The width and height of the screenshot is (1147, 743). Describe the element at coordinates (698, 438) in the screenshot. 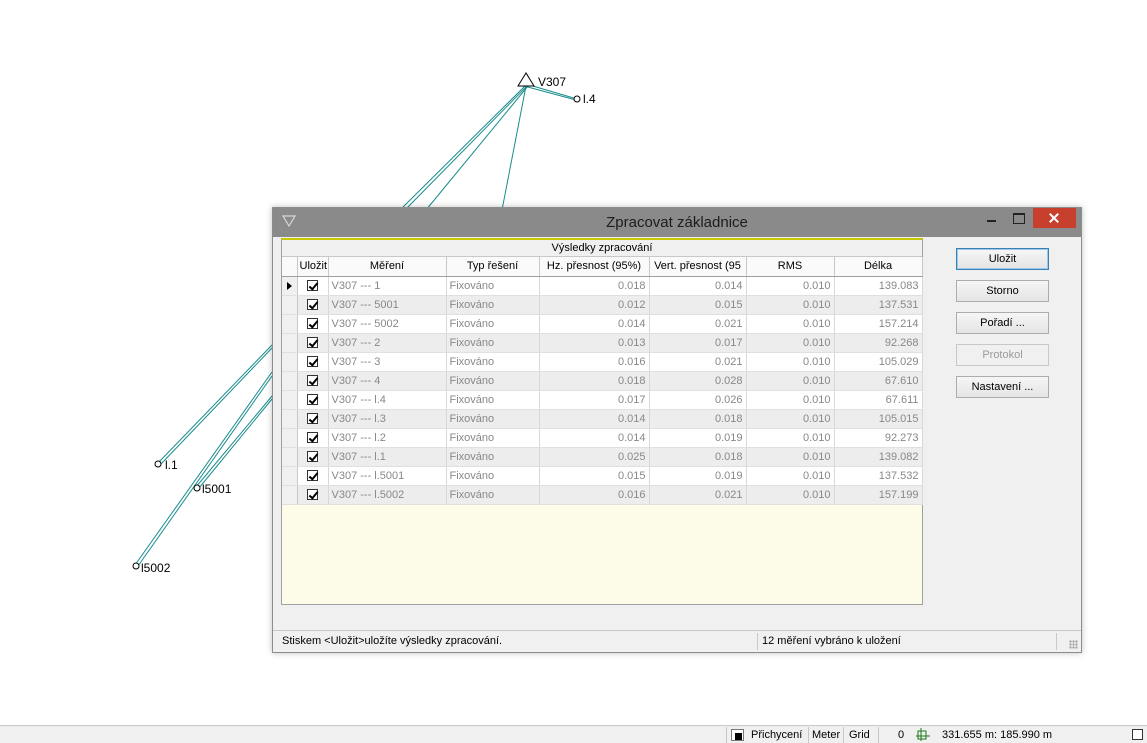

I see `vert-precision-cell: 0.019` at that location.